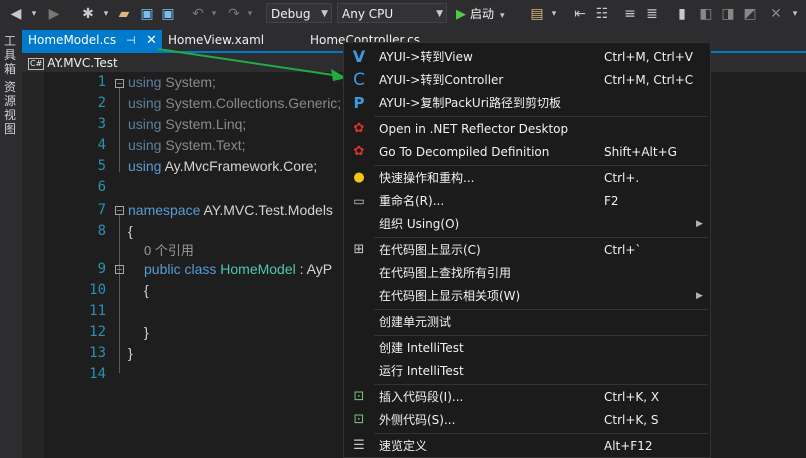  What do you see at coordinates (527, 201) in the screenshot?
I see `menu-item-rename: ▭ 重命名(R)... F2` at bounding box center [527, 201].